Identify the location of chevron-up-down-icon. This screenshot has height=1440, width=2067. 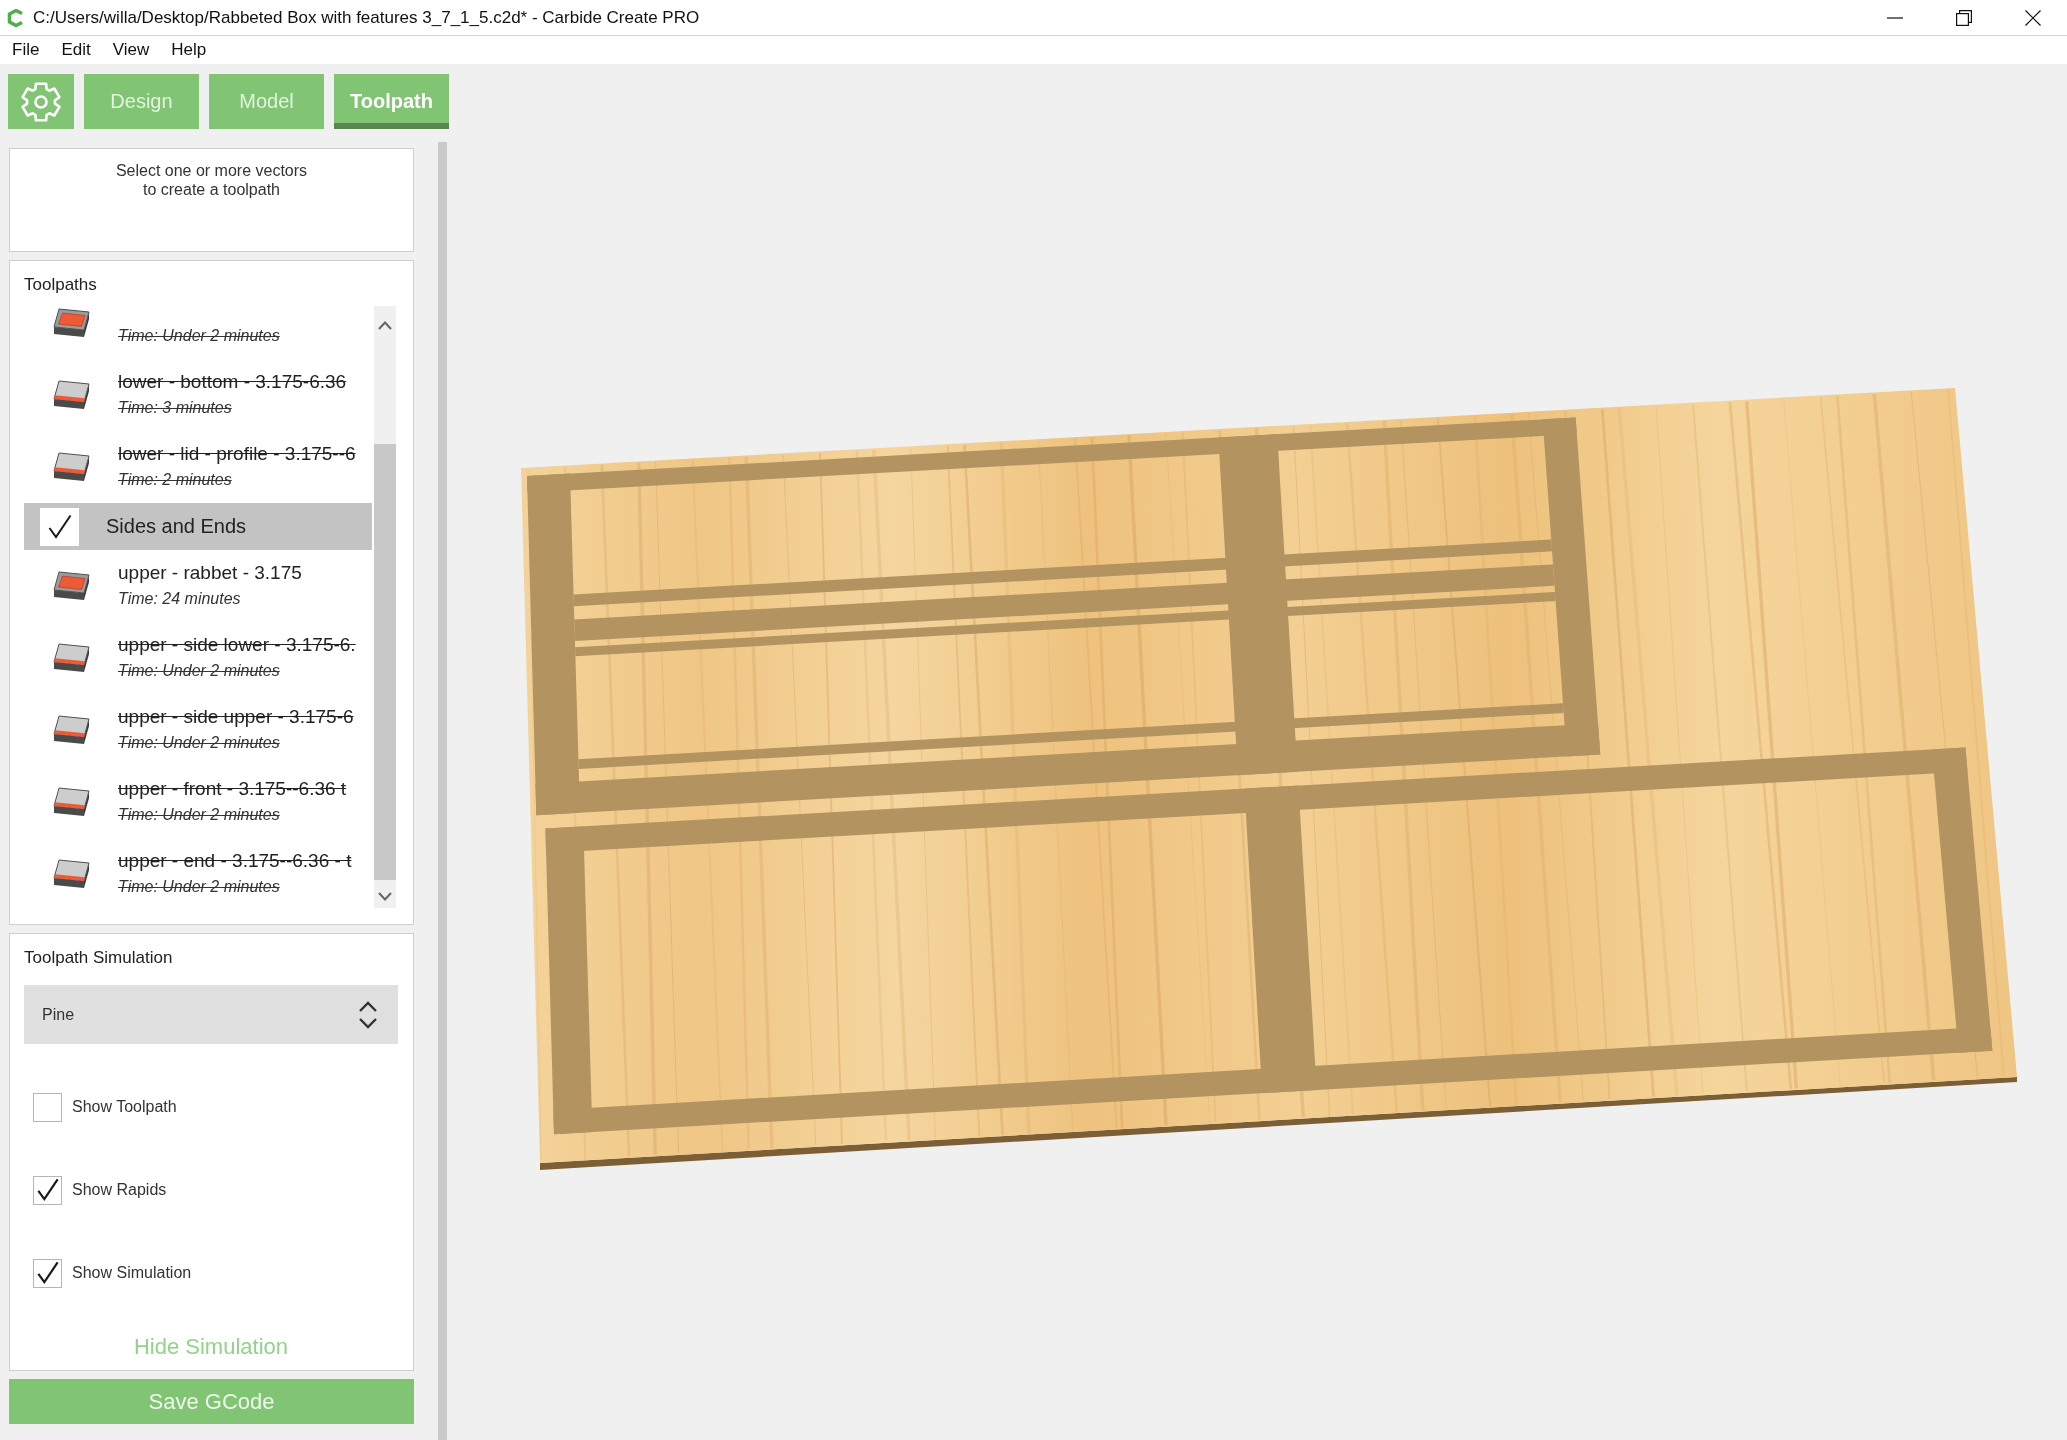
(368, 1014).